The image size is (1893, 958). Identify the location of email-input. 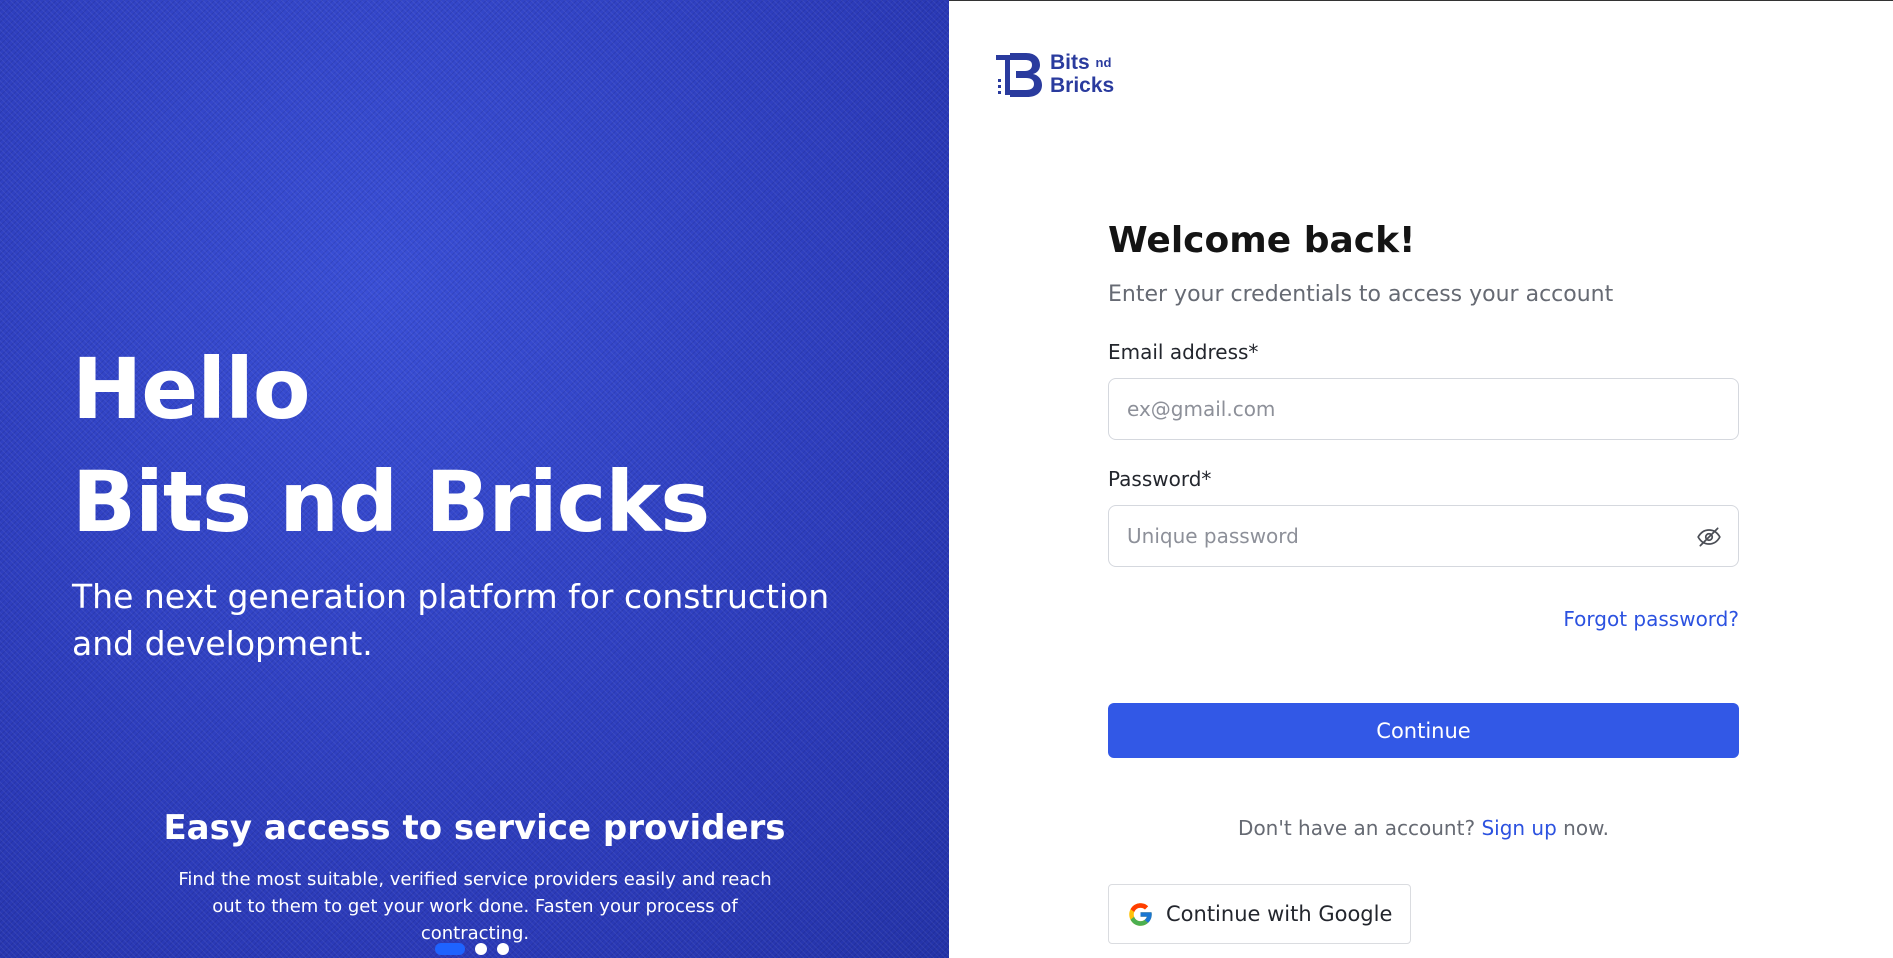
(1423, 409).